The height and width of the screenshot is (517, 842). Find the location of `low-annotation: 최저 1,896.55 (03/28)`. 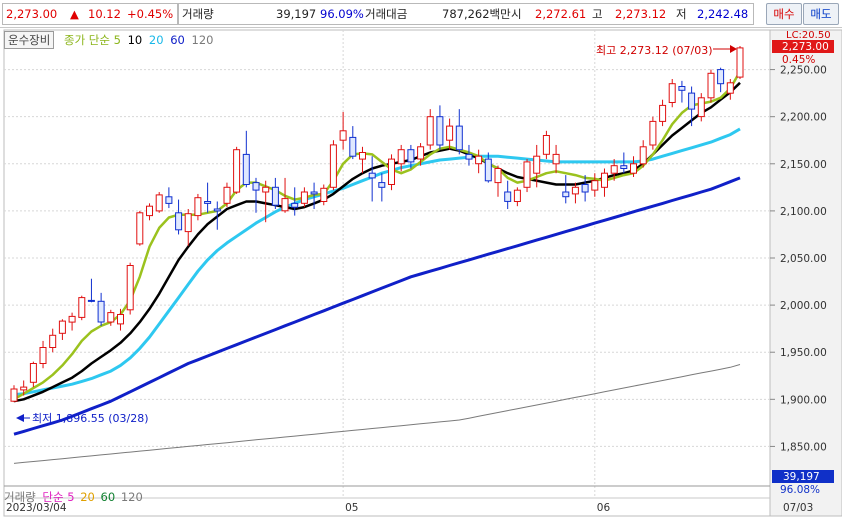

low-annotation: 최저 1,896.55 (03/28) is located at coordinates (90, 418).